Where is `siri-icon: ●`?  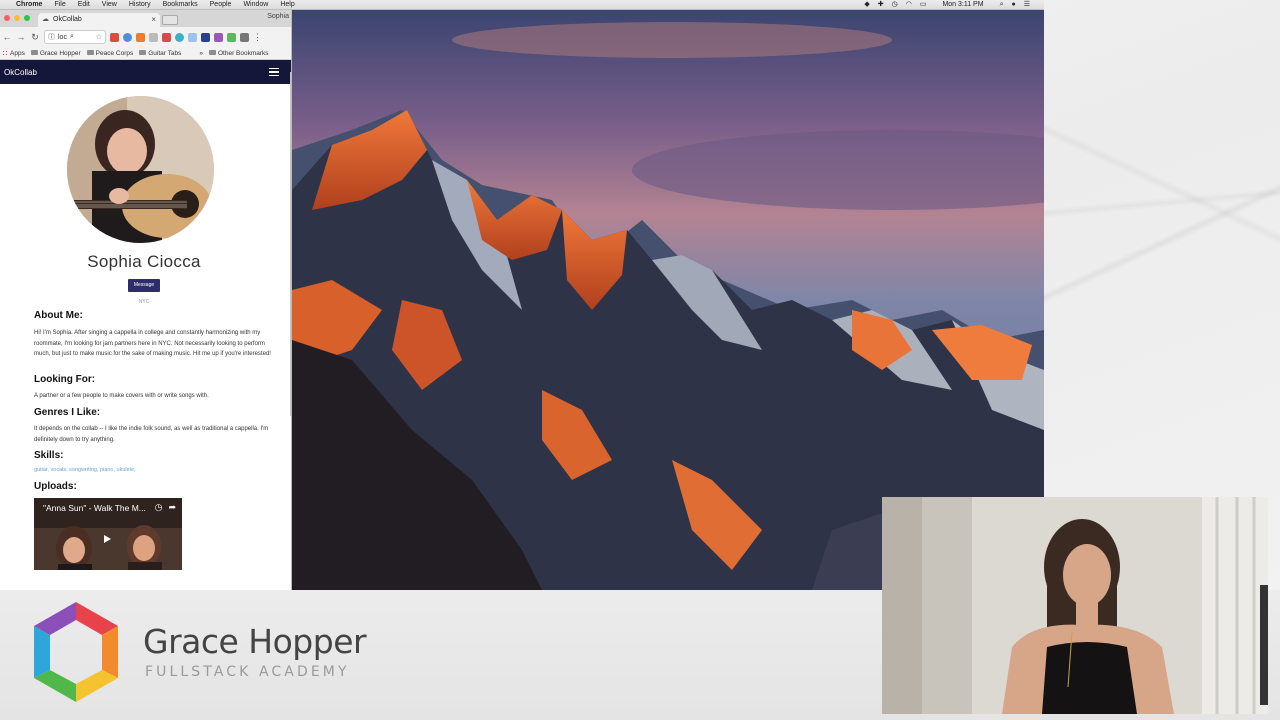 siri-icon: ● is located at coordinates (1013, 5).